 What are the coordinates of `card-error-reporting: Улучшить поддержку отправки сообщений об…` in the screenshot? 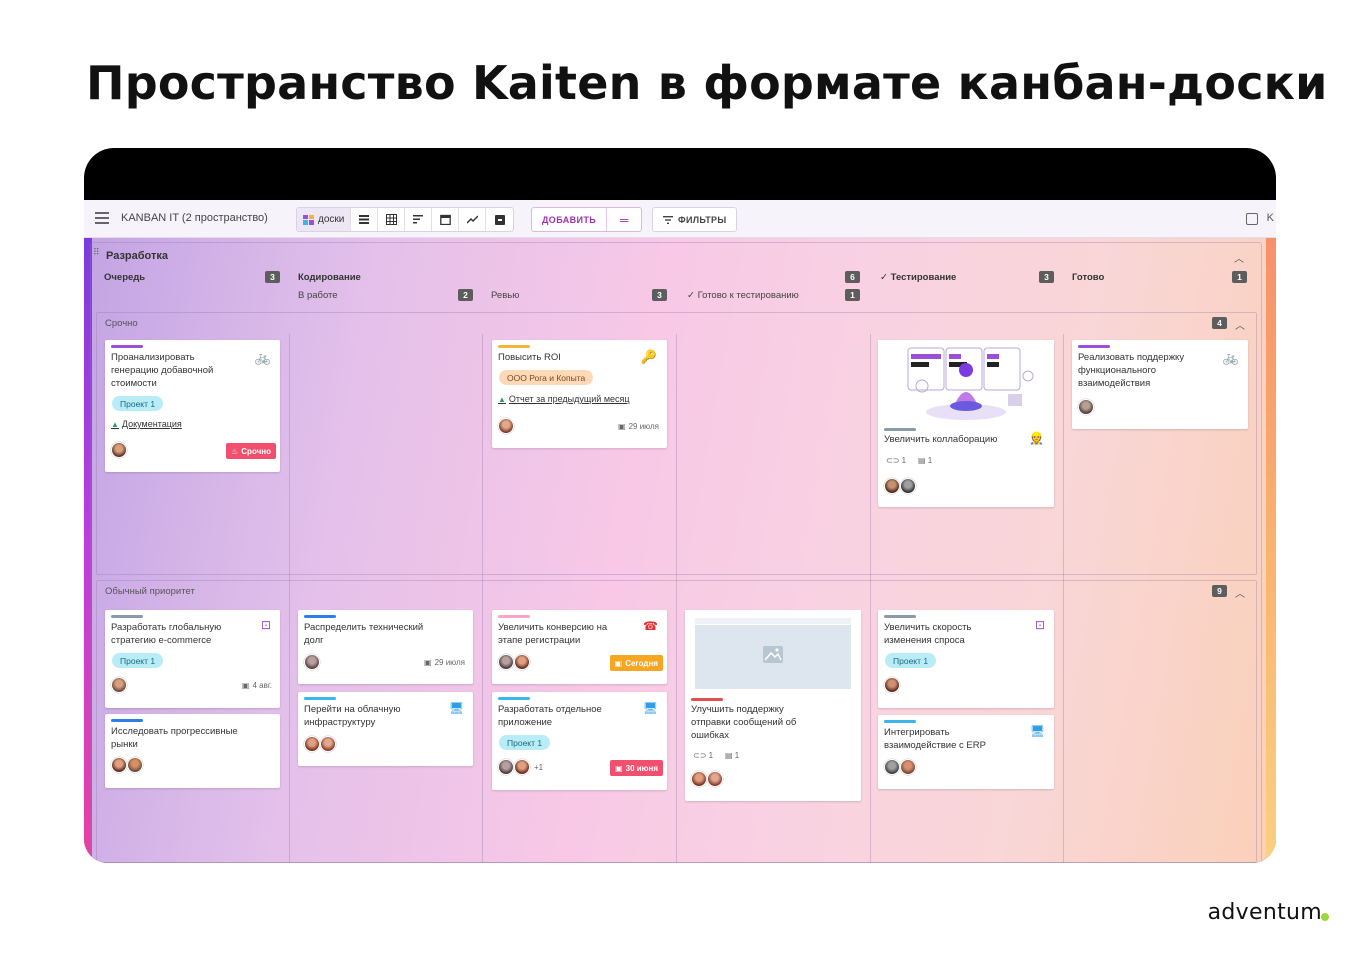 It's located at (773, 705).